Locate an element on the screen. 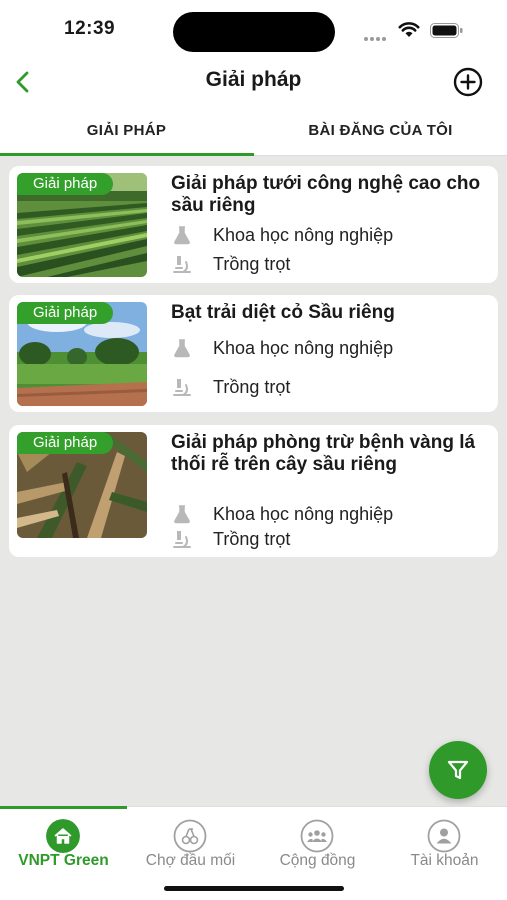  filter-icon is located at coordinates (458, 770).